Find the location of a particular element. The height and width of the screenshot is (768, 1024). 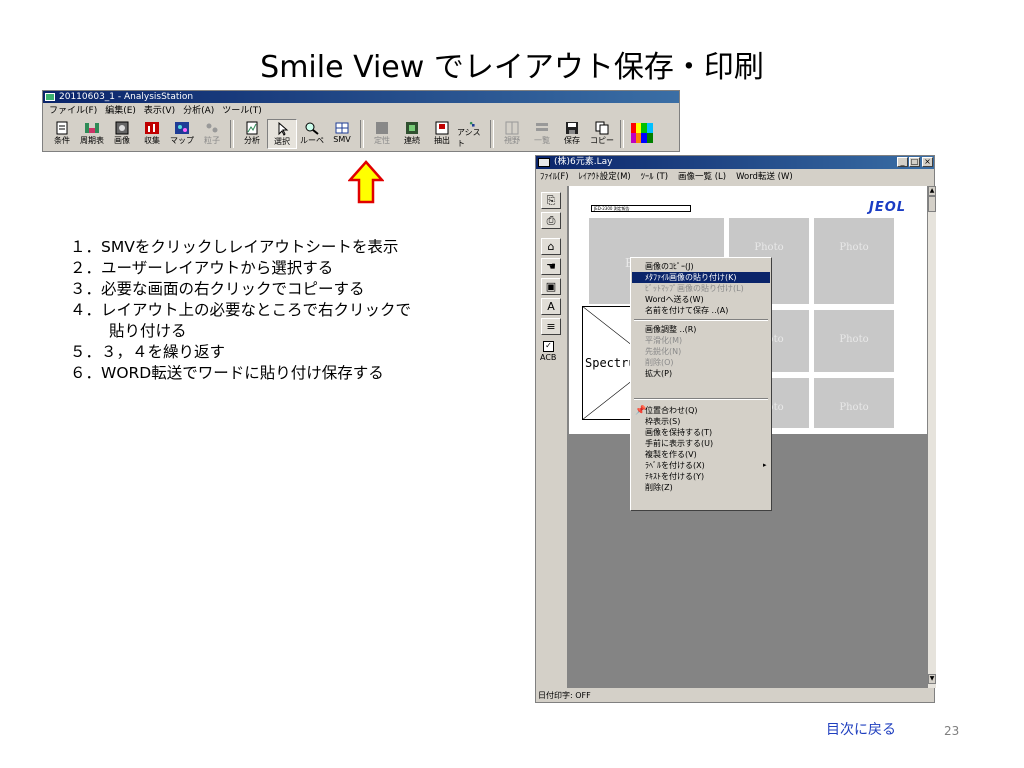

toolbar-button-smv: SMV is located at coordinates (342, 134).